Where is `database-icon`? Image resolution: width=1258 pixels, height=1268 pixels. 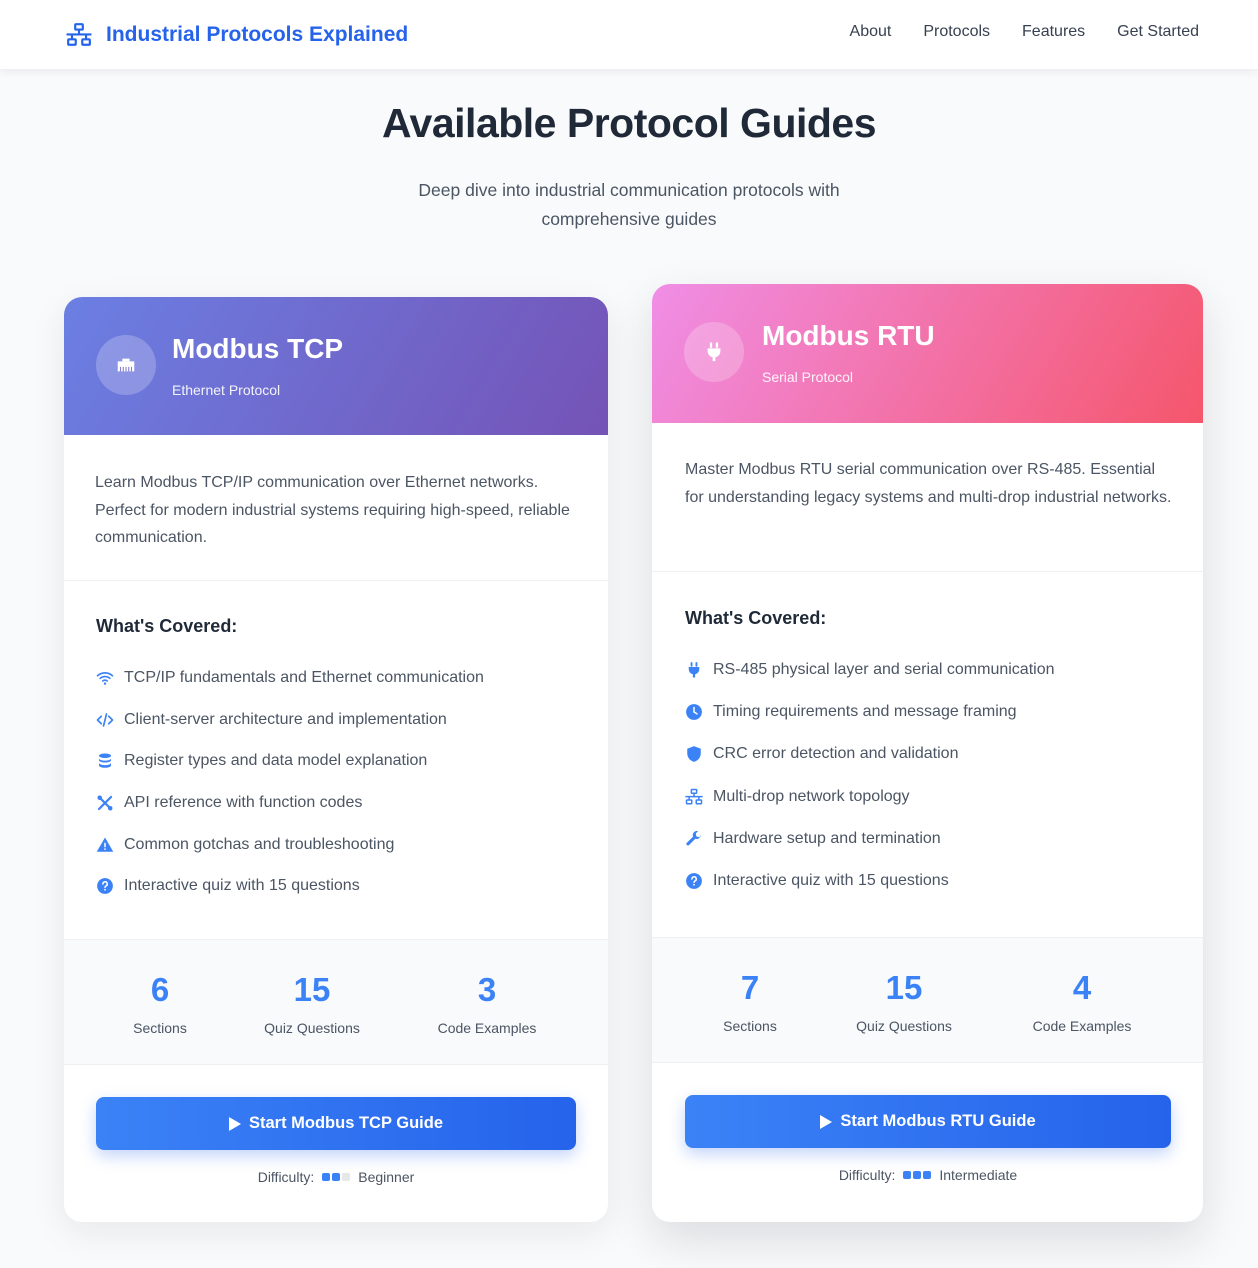 database-icon is located at coordinates (105, 761).